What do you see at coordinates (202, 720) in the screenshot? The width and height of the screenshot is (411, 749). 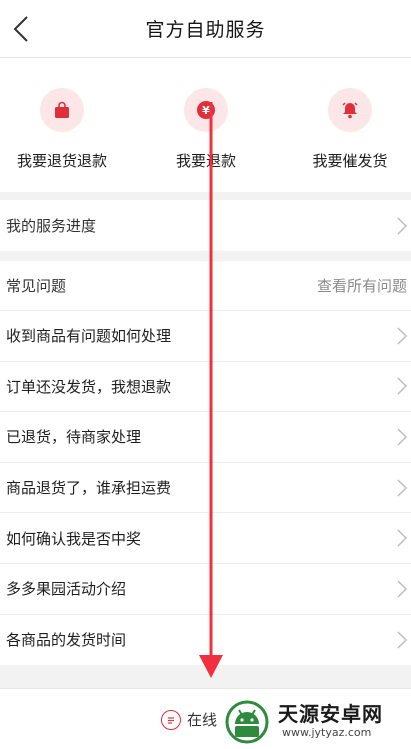 I see `customer-service-label: 在线` at bounding box center [202, 720].